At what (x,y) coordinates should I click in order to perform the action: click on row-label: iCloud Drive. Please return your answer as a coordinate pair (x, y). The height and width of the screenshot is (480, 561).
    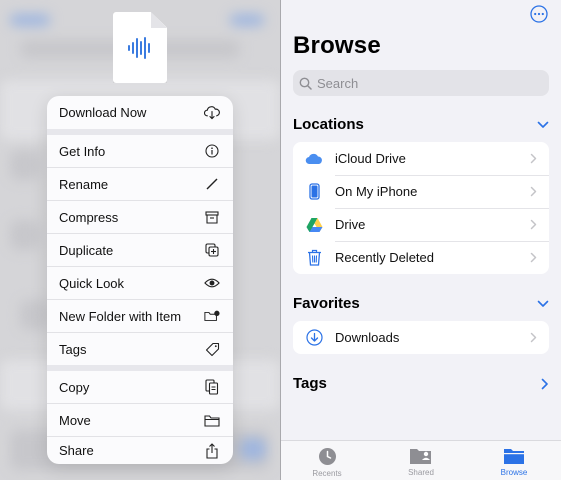
    Looking at the image, I should click on (370, 158).